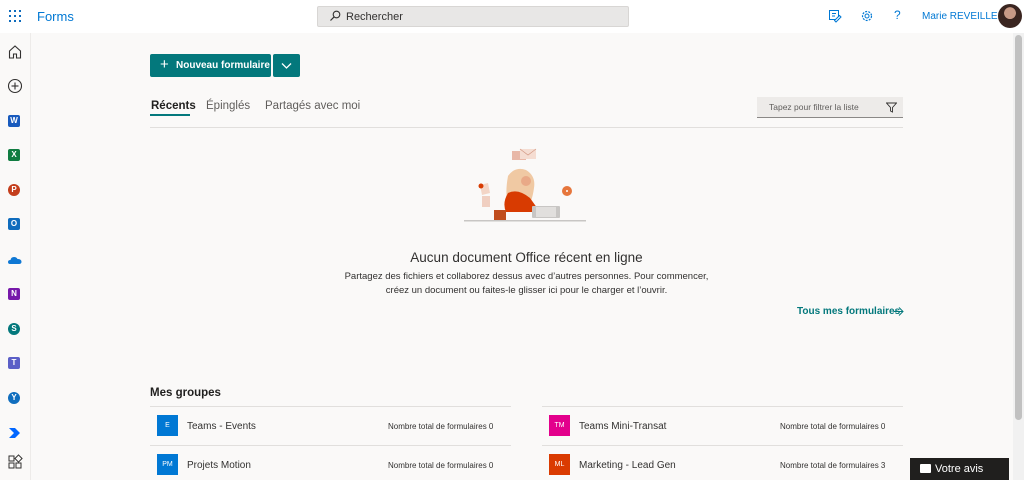 The width and height of the screenshot is (1024, 480). I want to click on search-placeholder: Rechercher, so click(374, 17).